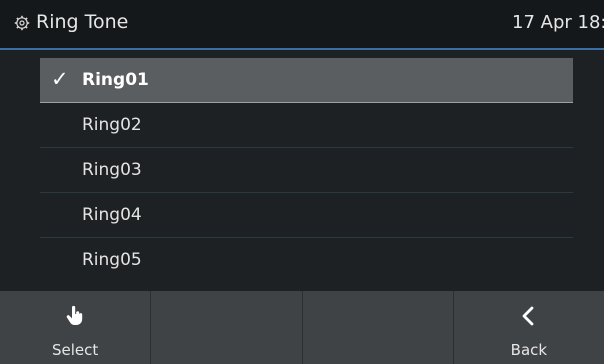 This screenshot has height=364, width=604. Describe the element at coordinates (22, 23) in the screenshot. I see `gear-icon` at that location.